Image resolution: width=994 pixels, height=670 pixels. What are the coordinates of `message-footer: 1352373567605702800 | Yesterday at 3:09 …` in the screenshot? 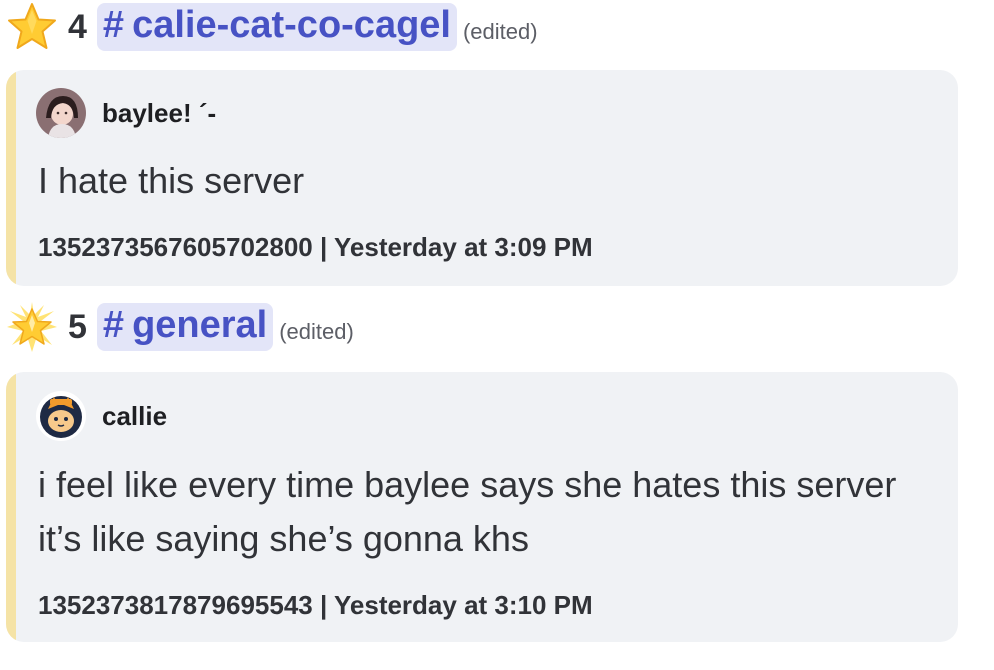 It's located at (315, 247).